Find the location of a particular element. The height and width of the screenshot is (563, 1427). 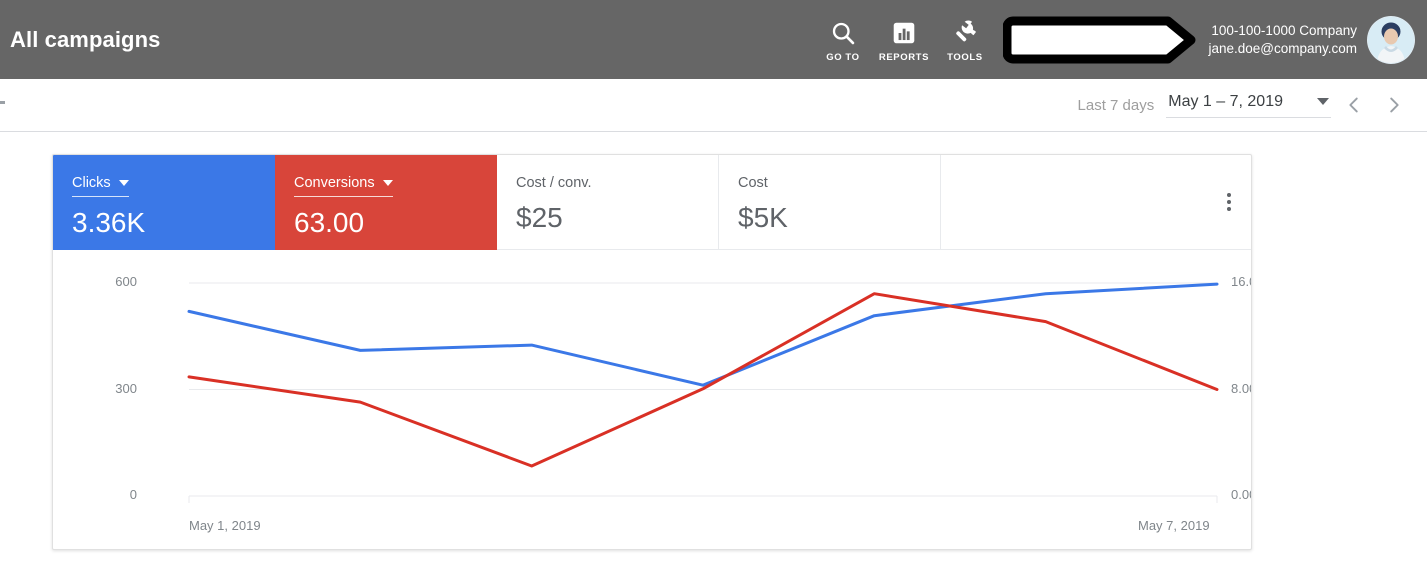

bar-chart-icon is located at coordinates (904, 33).